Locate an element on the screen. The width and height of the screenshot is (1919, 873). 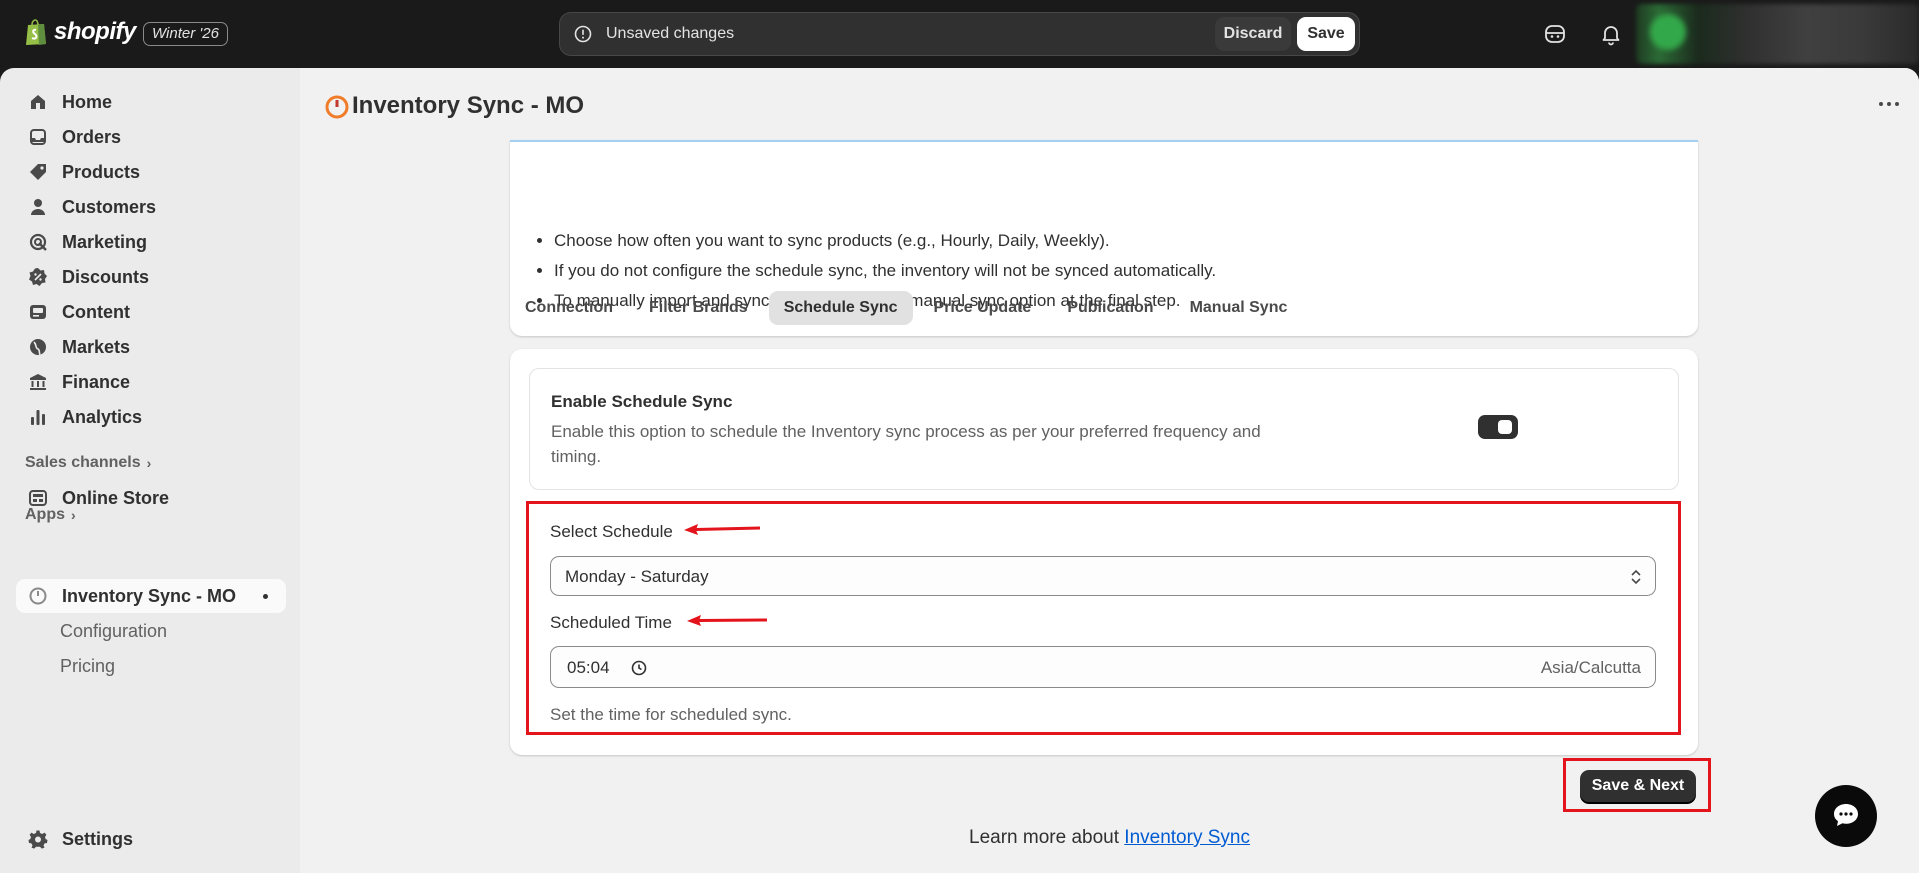
home-icon is located at coordinates (38, 102).